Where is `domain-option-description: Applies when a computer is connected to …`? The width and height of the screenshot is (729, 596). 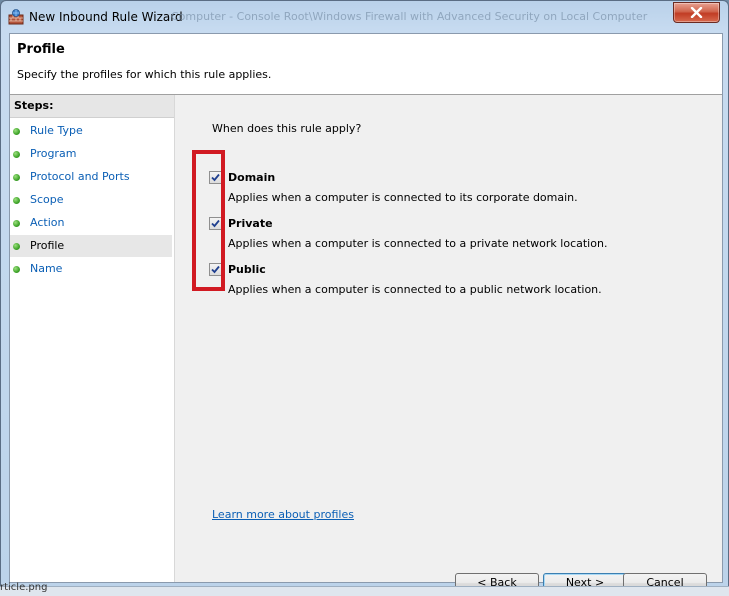 domain-option-description: Applies when a computer is connected to … is located at coordinates (403, 197).